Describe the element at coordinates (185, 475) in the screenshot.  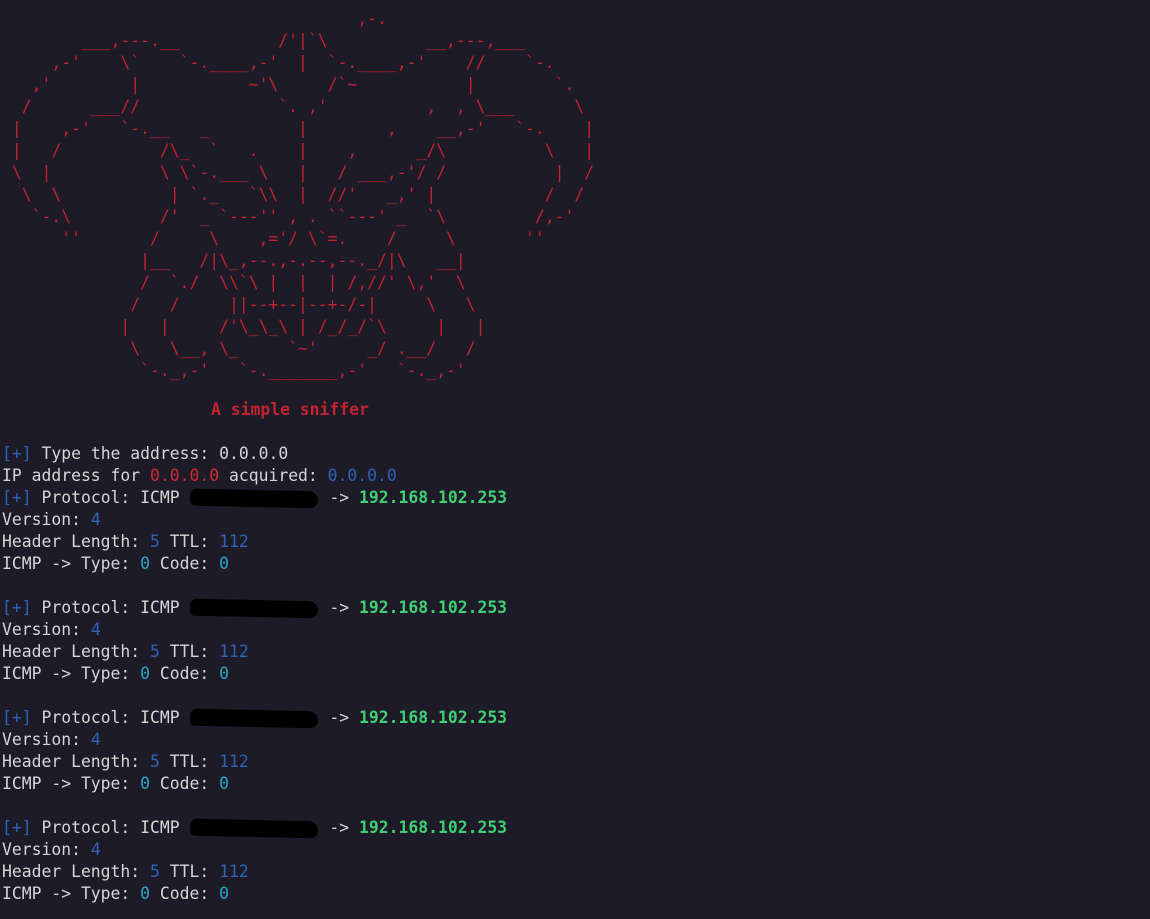
I see `acquired-address: 0.0.0.0` at that location.